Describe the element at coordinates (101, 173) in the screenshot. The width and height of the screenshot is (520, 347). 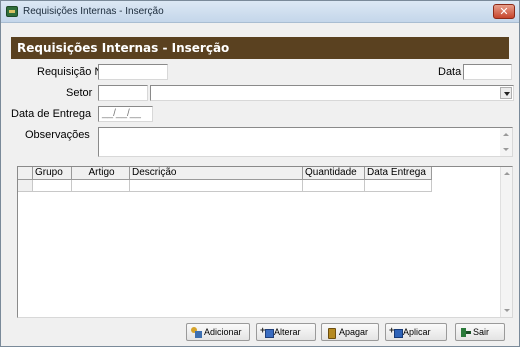
I see `grid-header-artigo: Artigo` at that location.